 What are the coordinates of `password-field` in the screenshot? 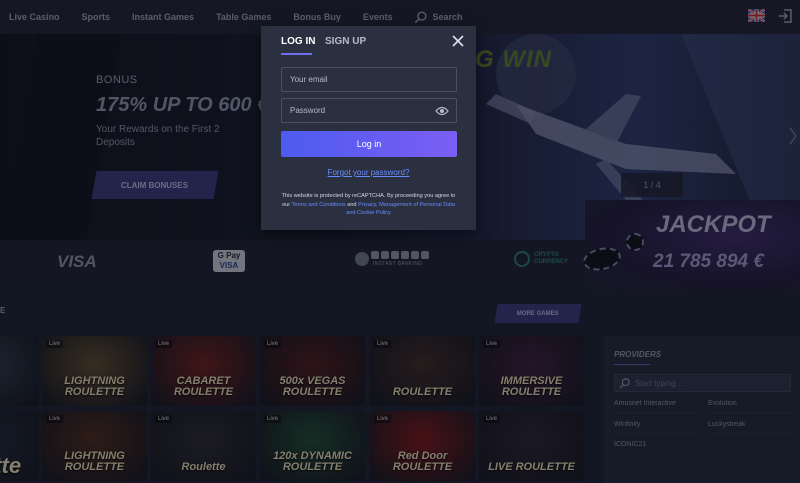 It's located at (360, 110).